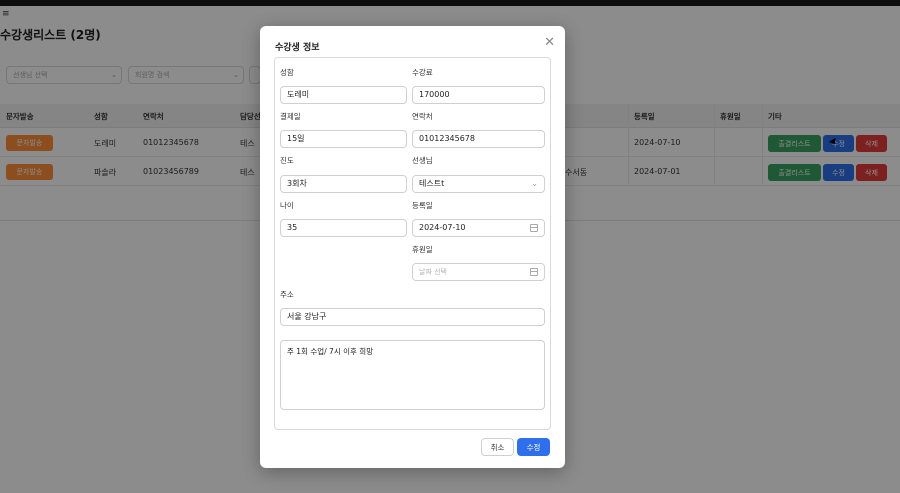 This screenshot has height=493, width=900. Describe the element at coordinates (287, 294) in the screenshot. I see `address-label: 주소` at that location.